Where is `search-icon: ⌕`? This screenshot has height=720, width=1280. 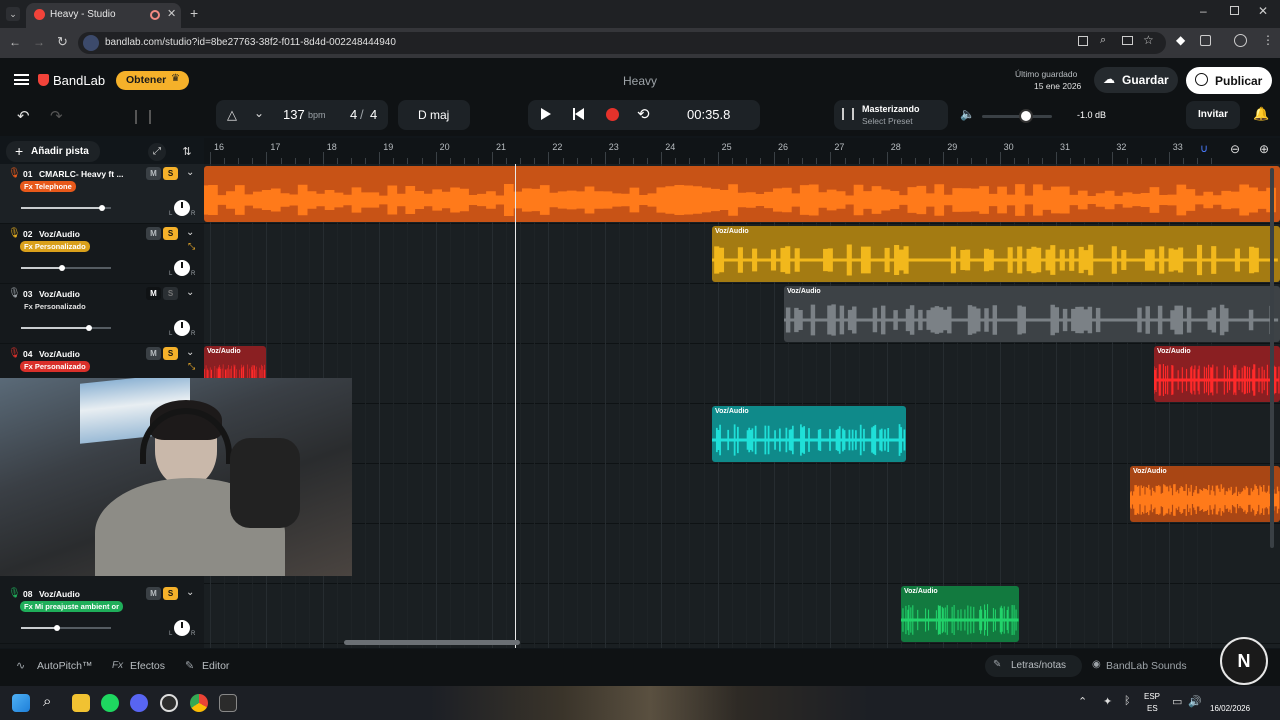
search-icon: ⌕ is located at coordinates (47, 701).